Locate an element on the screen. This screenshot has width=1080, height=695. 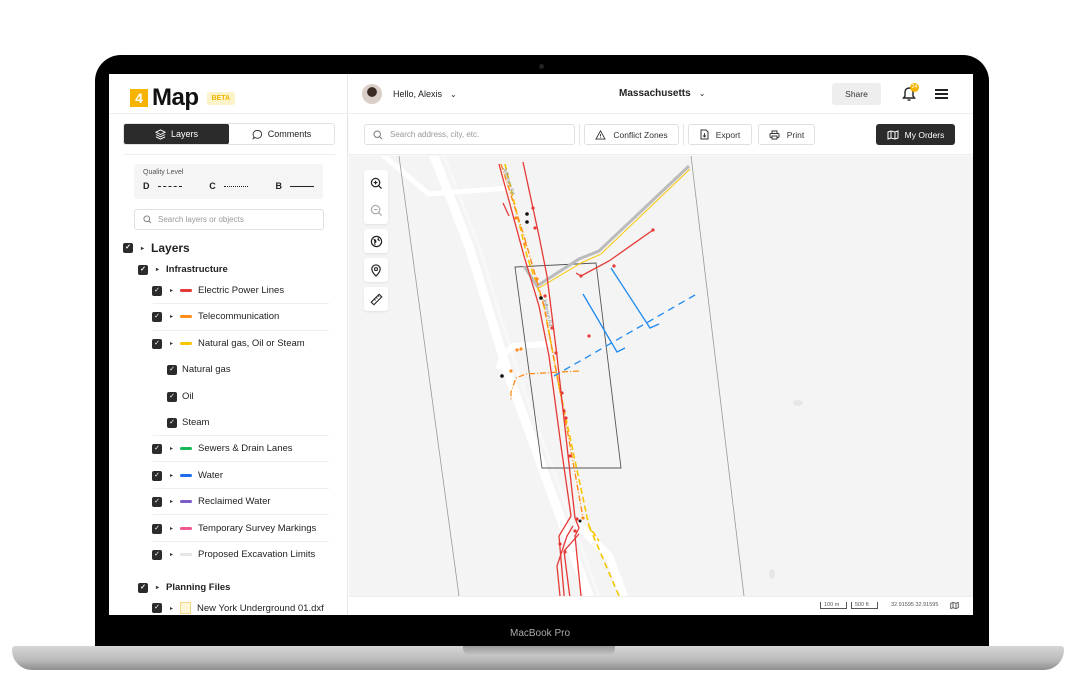
globe-button is located at coordinates (376, 241).